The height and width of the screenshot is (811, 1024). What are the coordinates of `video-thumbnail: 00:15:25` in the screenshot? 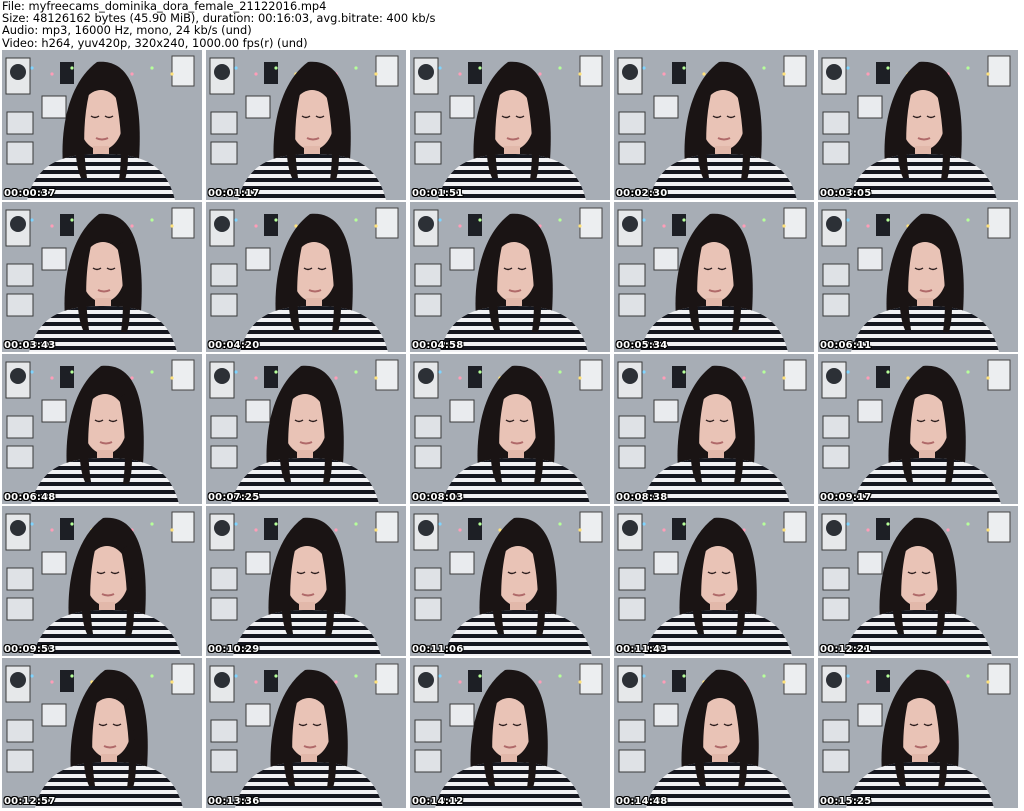 It's located at (918, 733).